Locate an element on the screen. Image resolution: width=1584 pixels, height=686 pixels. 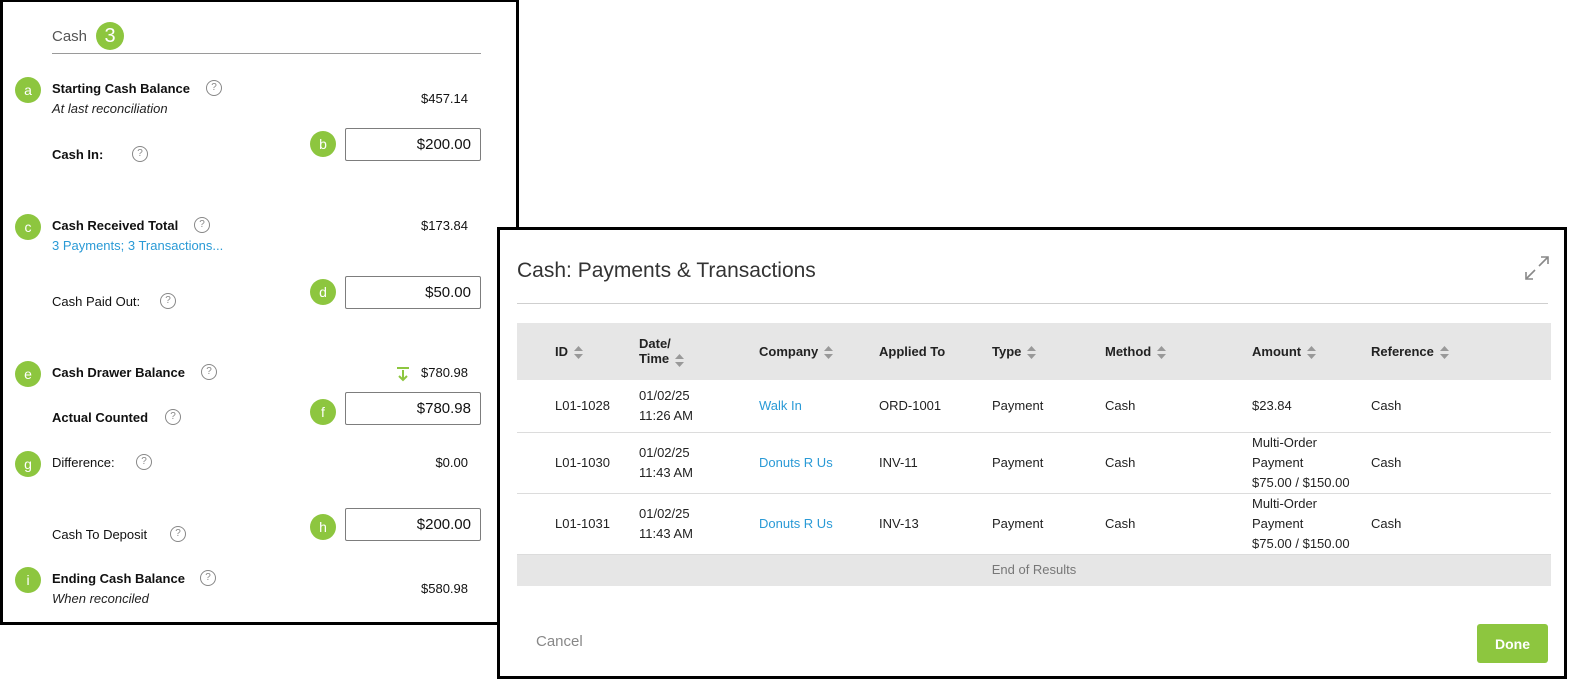
difference-label: Difference: is located at coordinates (83, 462).